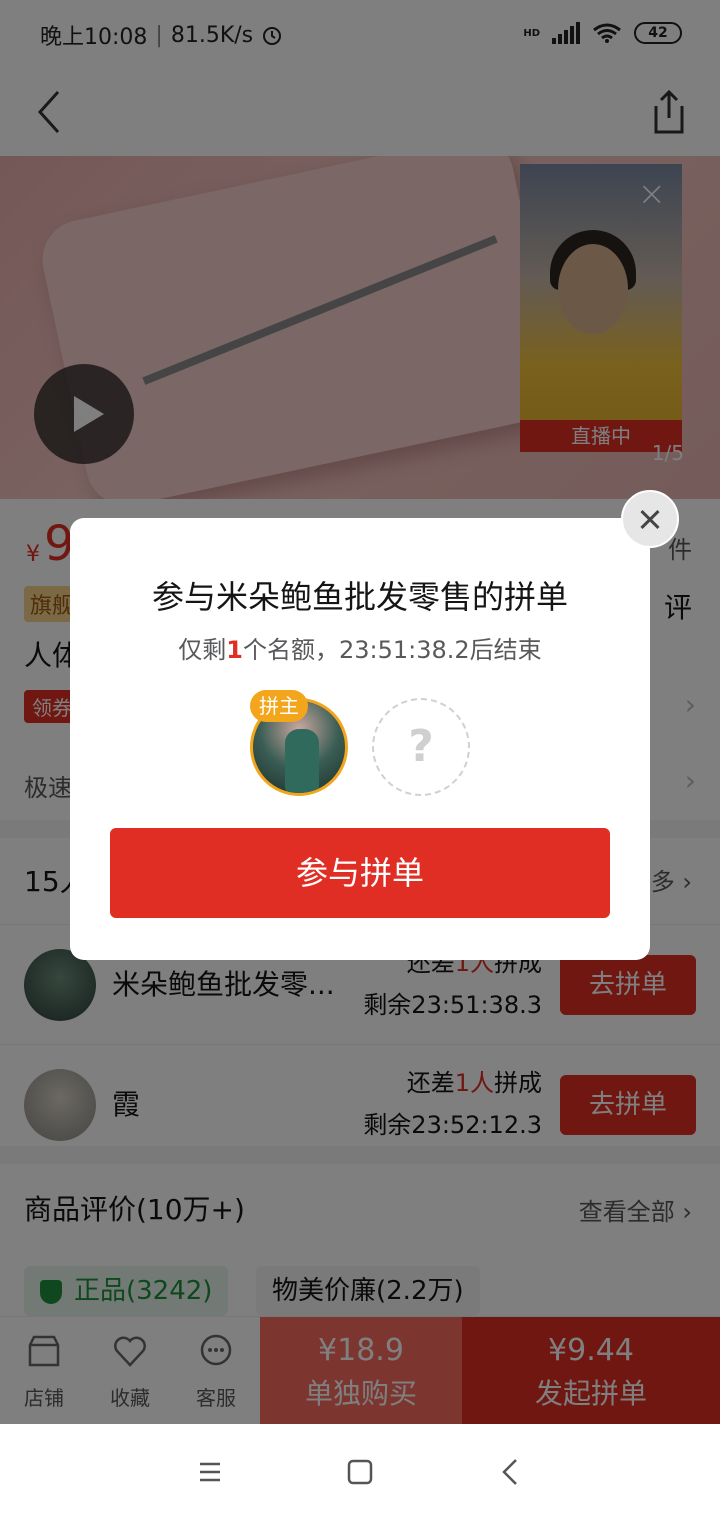 Image resolution: width=720 pixels, height=1520 pixels. Describe the element at coordinates (421, 747) in the screenshot. I see `empty-slot-icon: ?` at that location.